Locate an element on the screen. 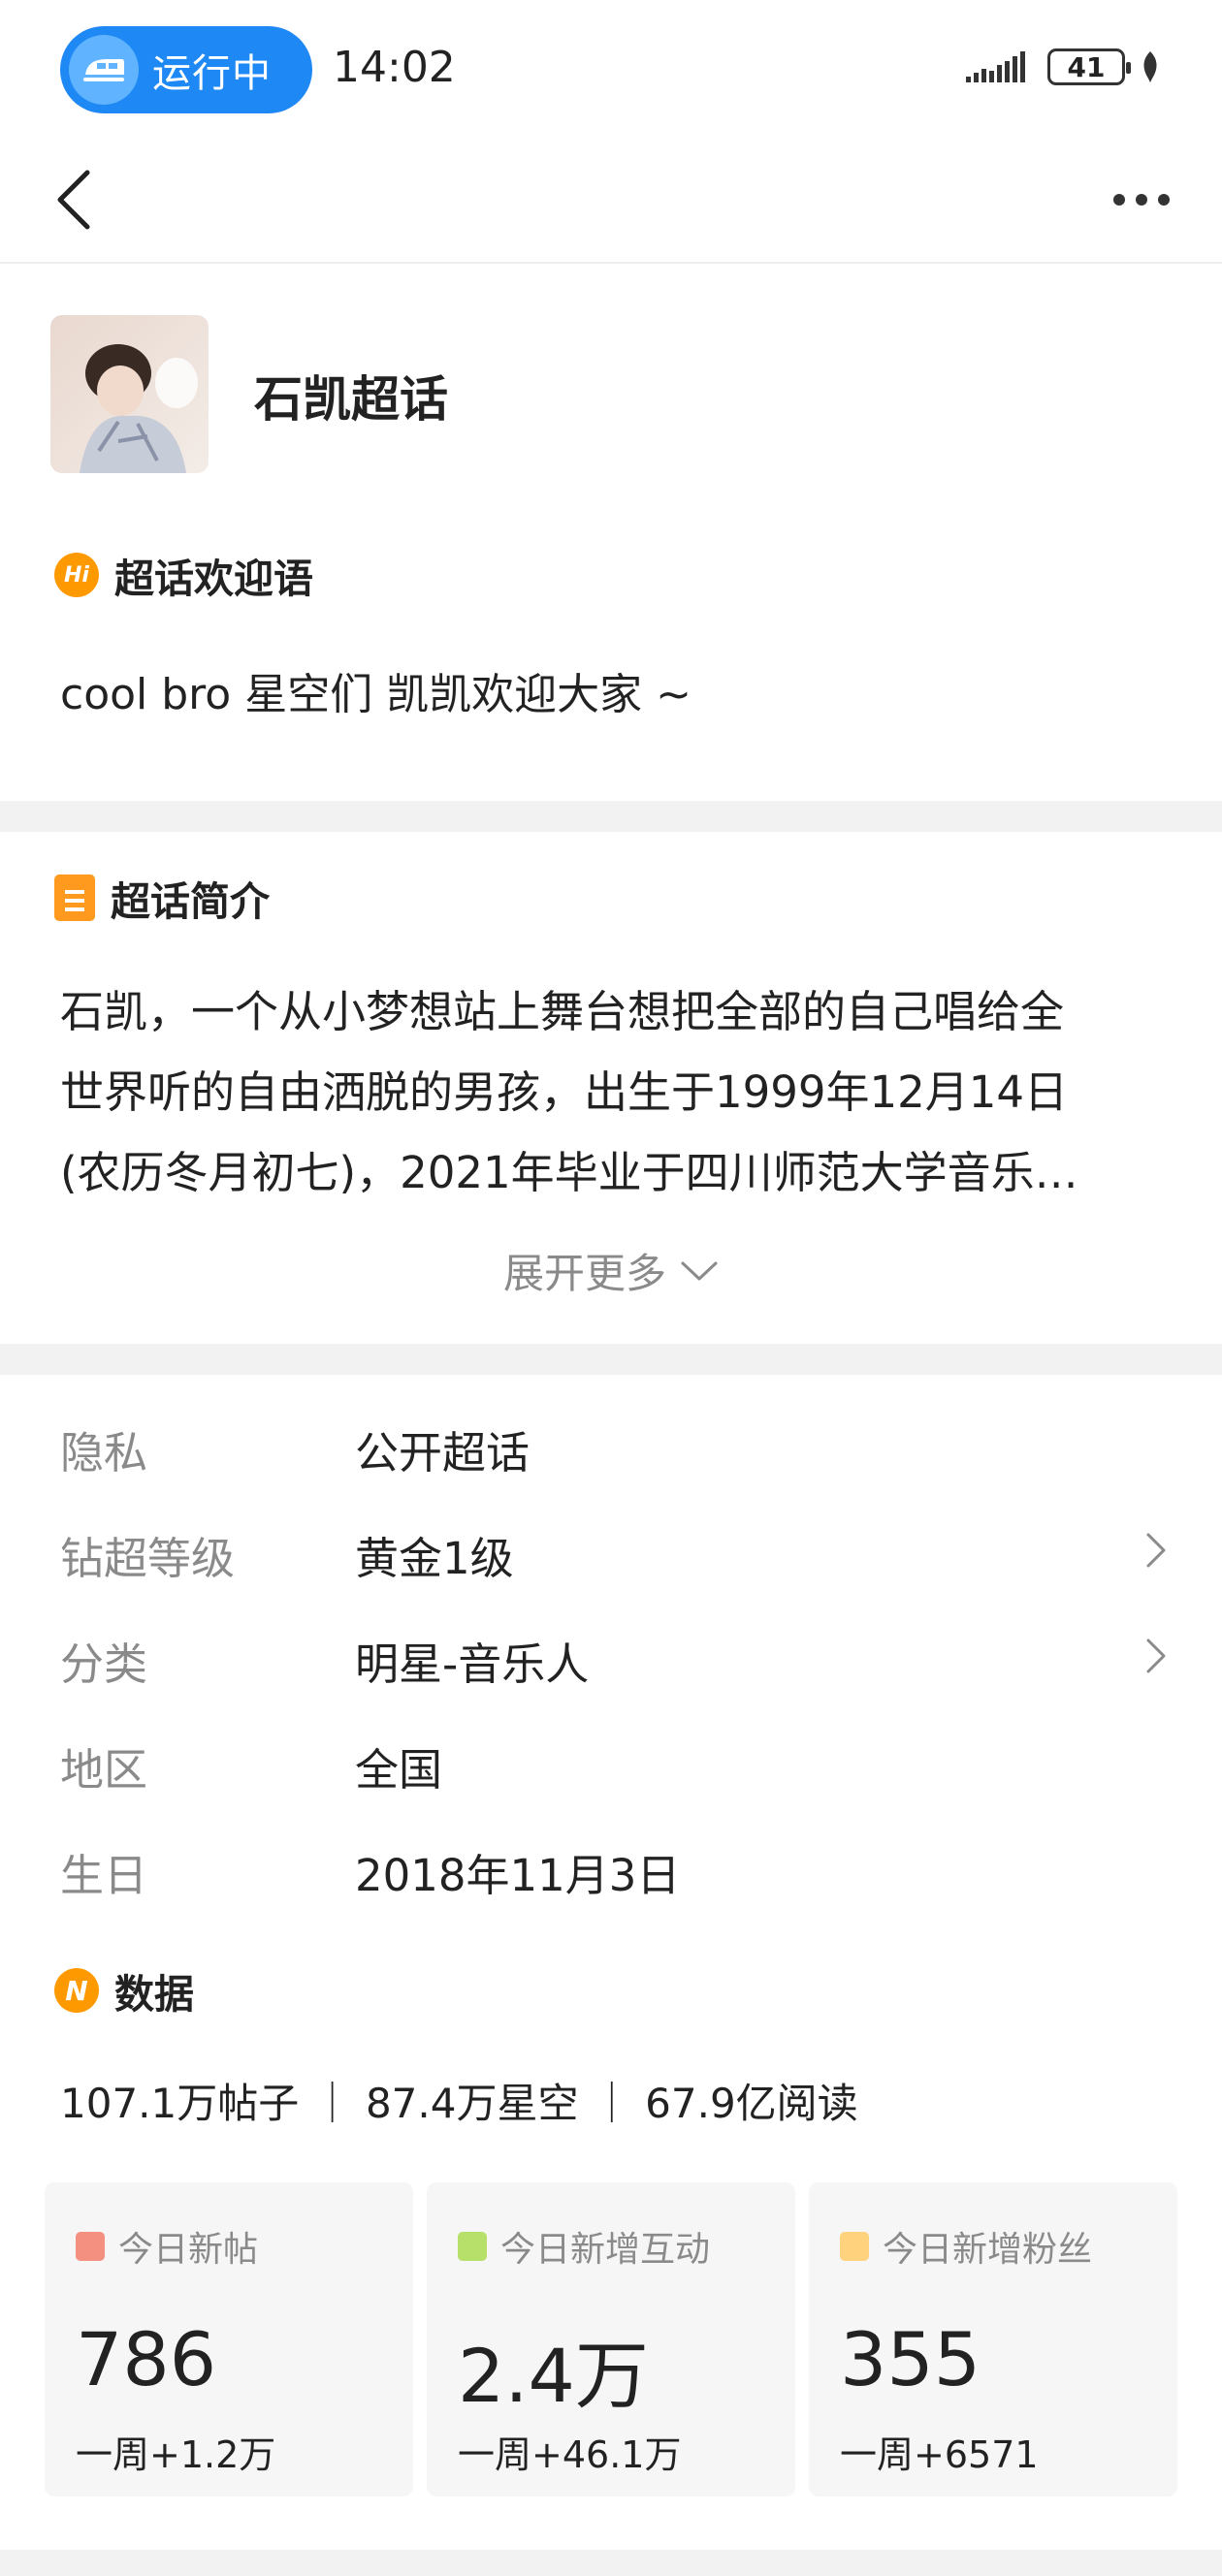 The height and width of the screenshot is (2576, 1222). intro-section-title: 超话简介 is located at coordinates (162, 898).